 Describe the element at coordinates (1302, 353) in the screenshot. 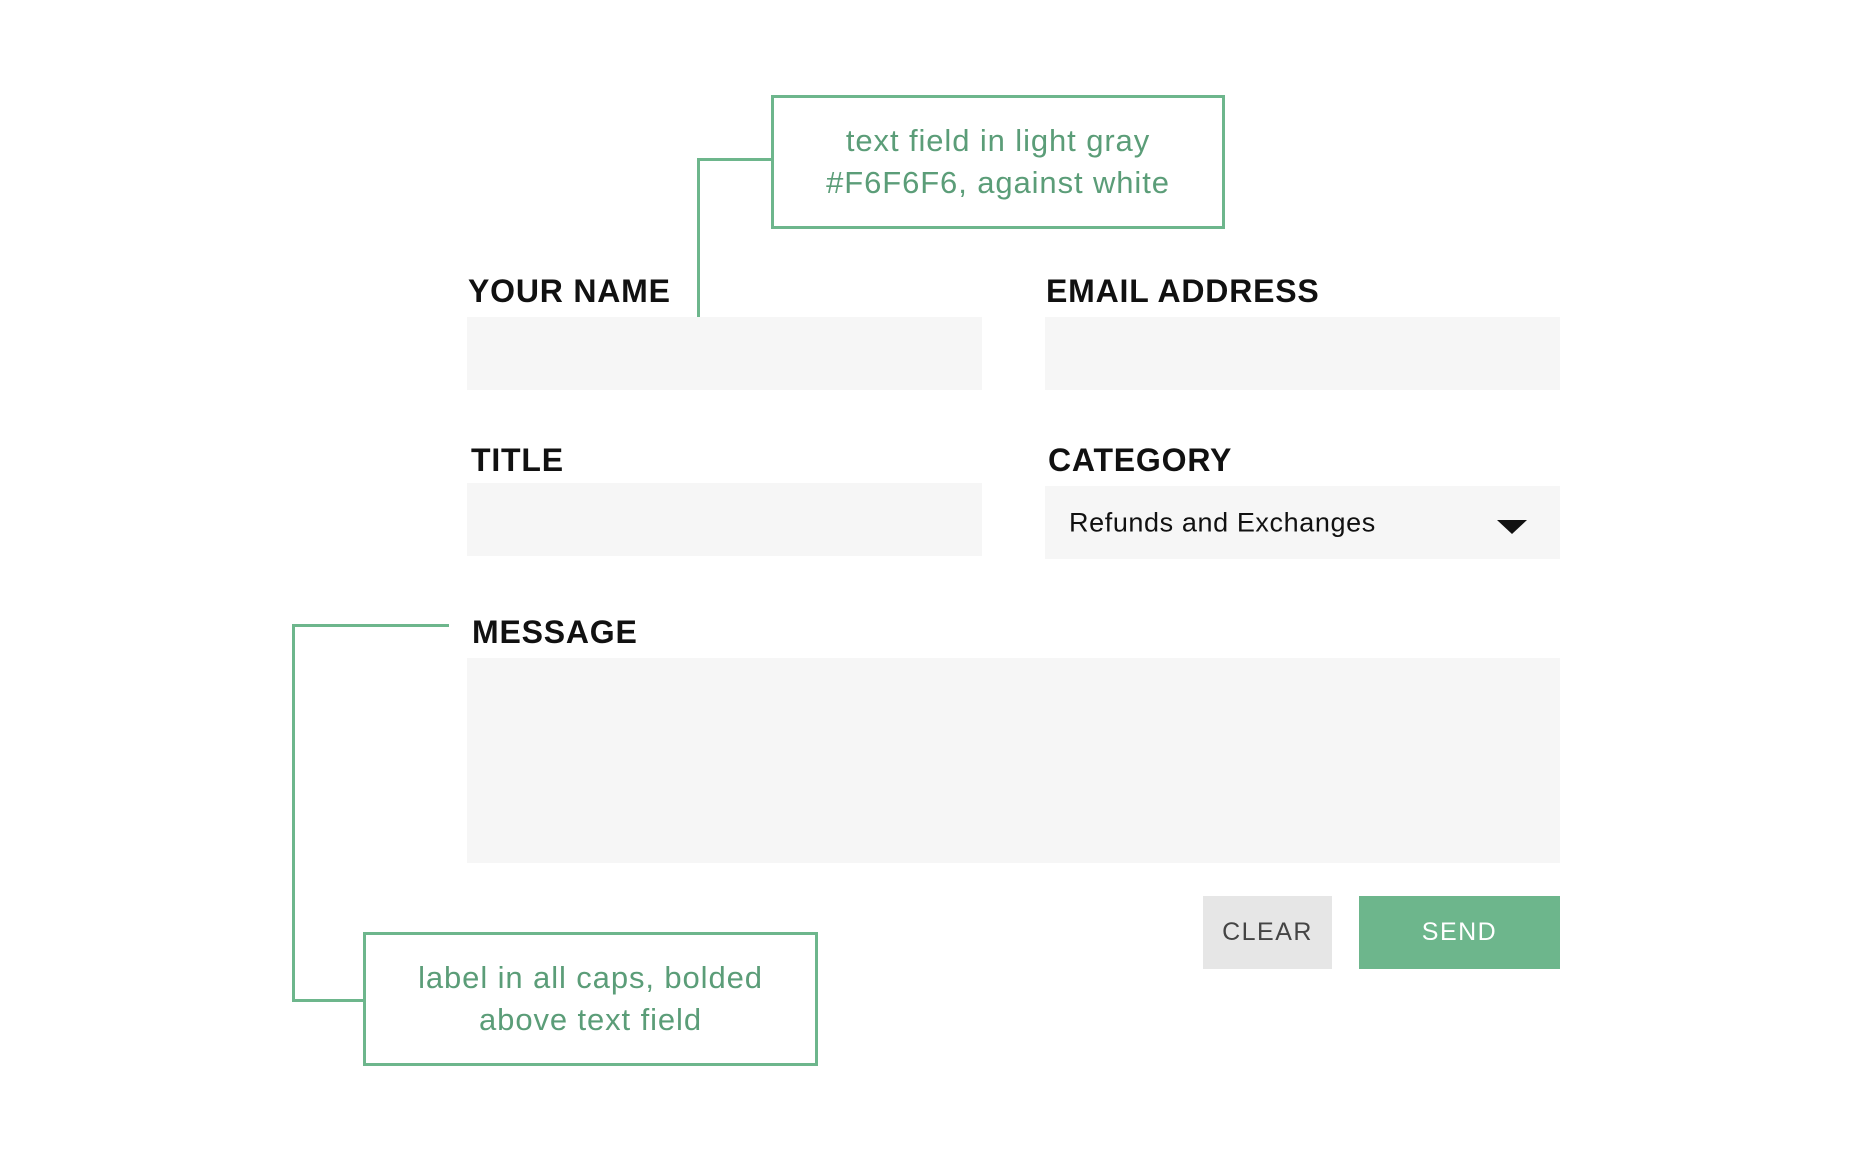

I see `email-input` at that location.